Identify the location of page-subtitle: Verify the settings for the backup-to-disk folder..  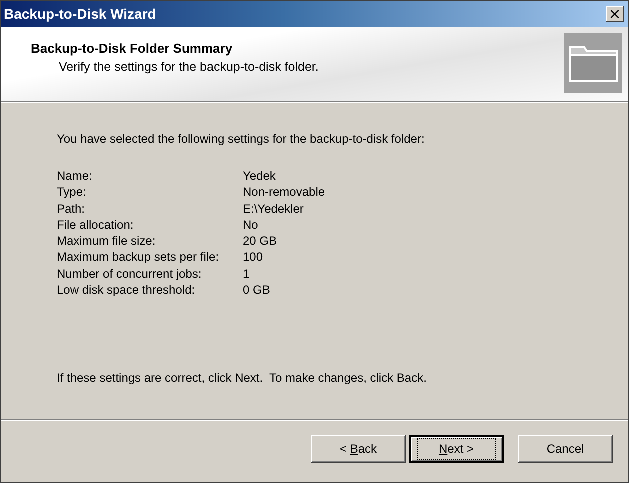
(189, 67).